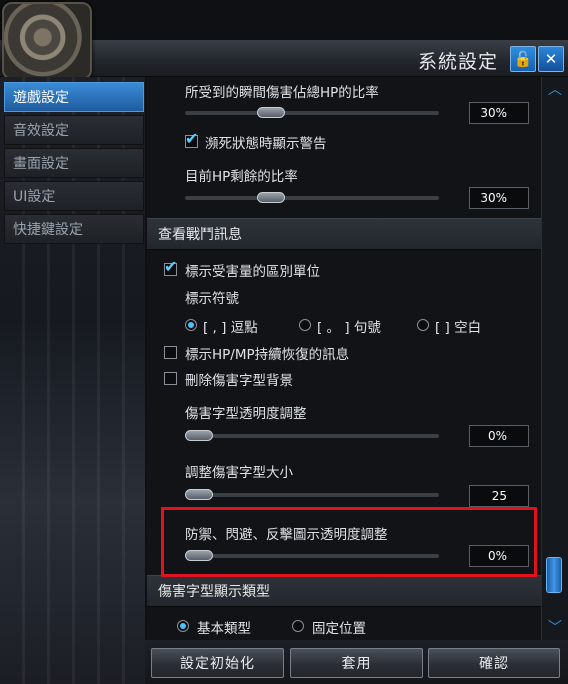 This screenshot has width=568, height=684. I want to click on sidebar-item-ui-settings: UI設定, so click(74, 196).